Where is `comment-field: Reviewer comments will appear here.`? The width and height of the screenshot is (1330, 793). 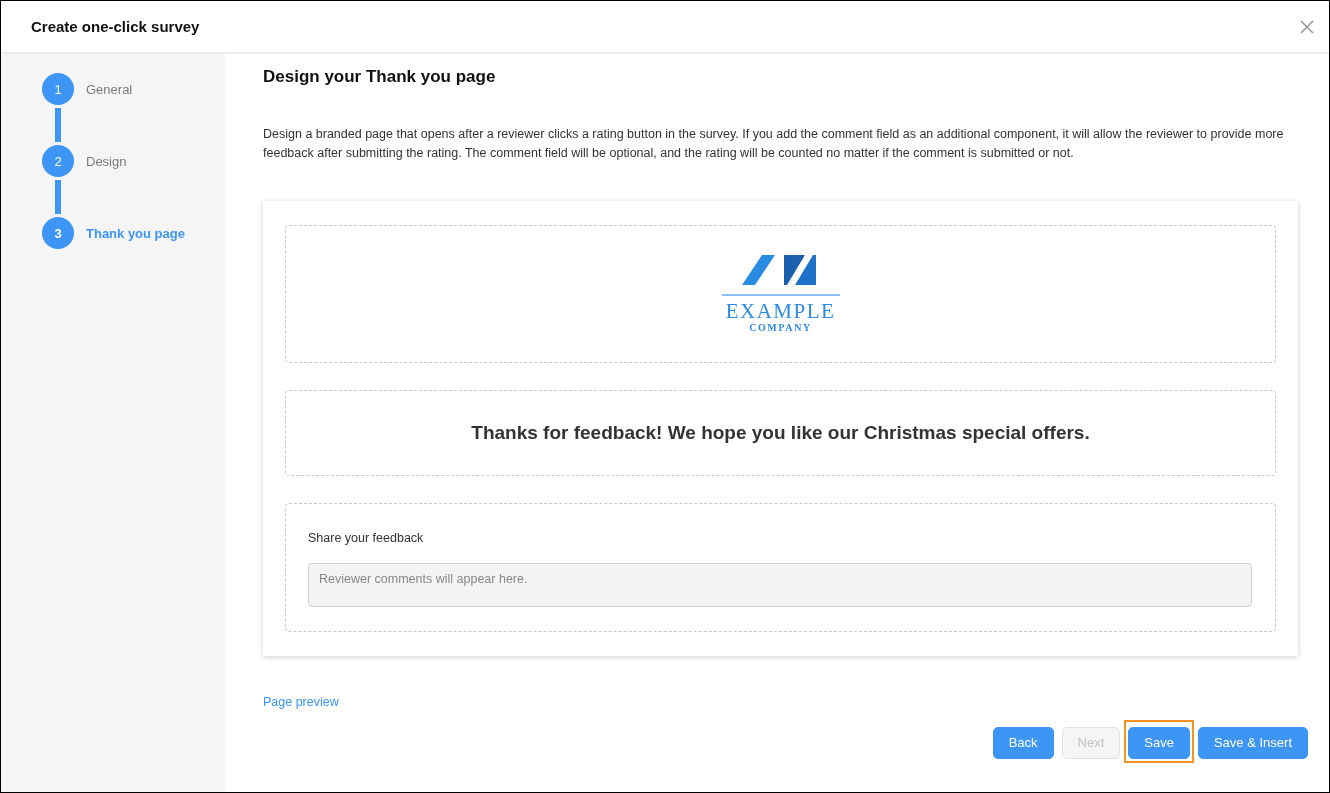 comment-field: Reviewer comments will appear here. is located at coordinates (780, 585).